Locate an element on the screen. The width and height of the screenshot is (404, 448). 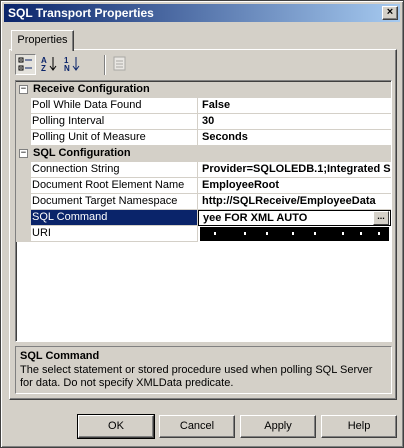
property-value: 30 is located at coordinates (294, 122).